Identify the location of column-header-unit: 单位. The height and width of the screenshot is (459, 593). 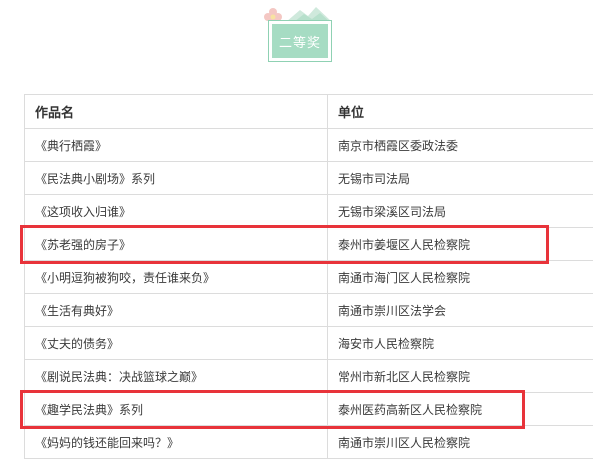
(460, 112).